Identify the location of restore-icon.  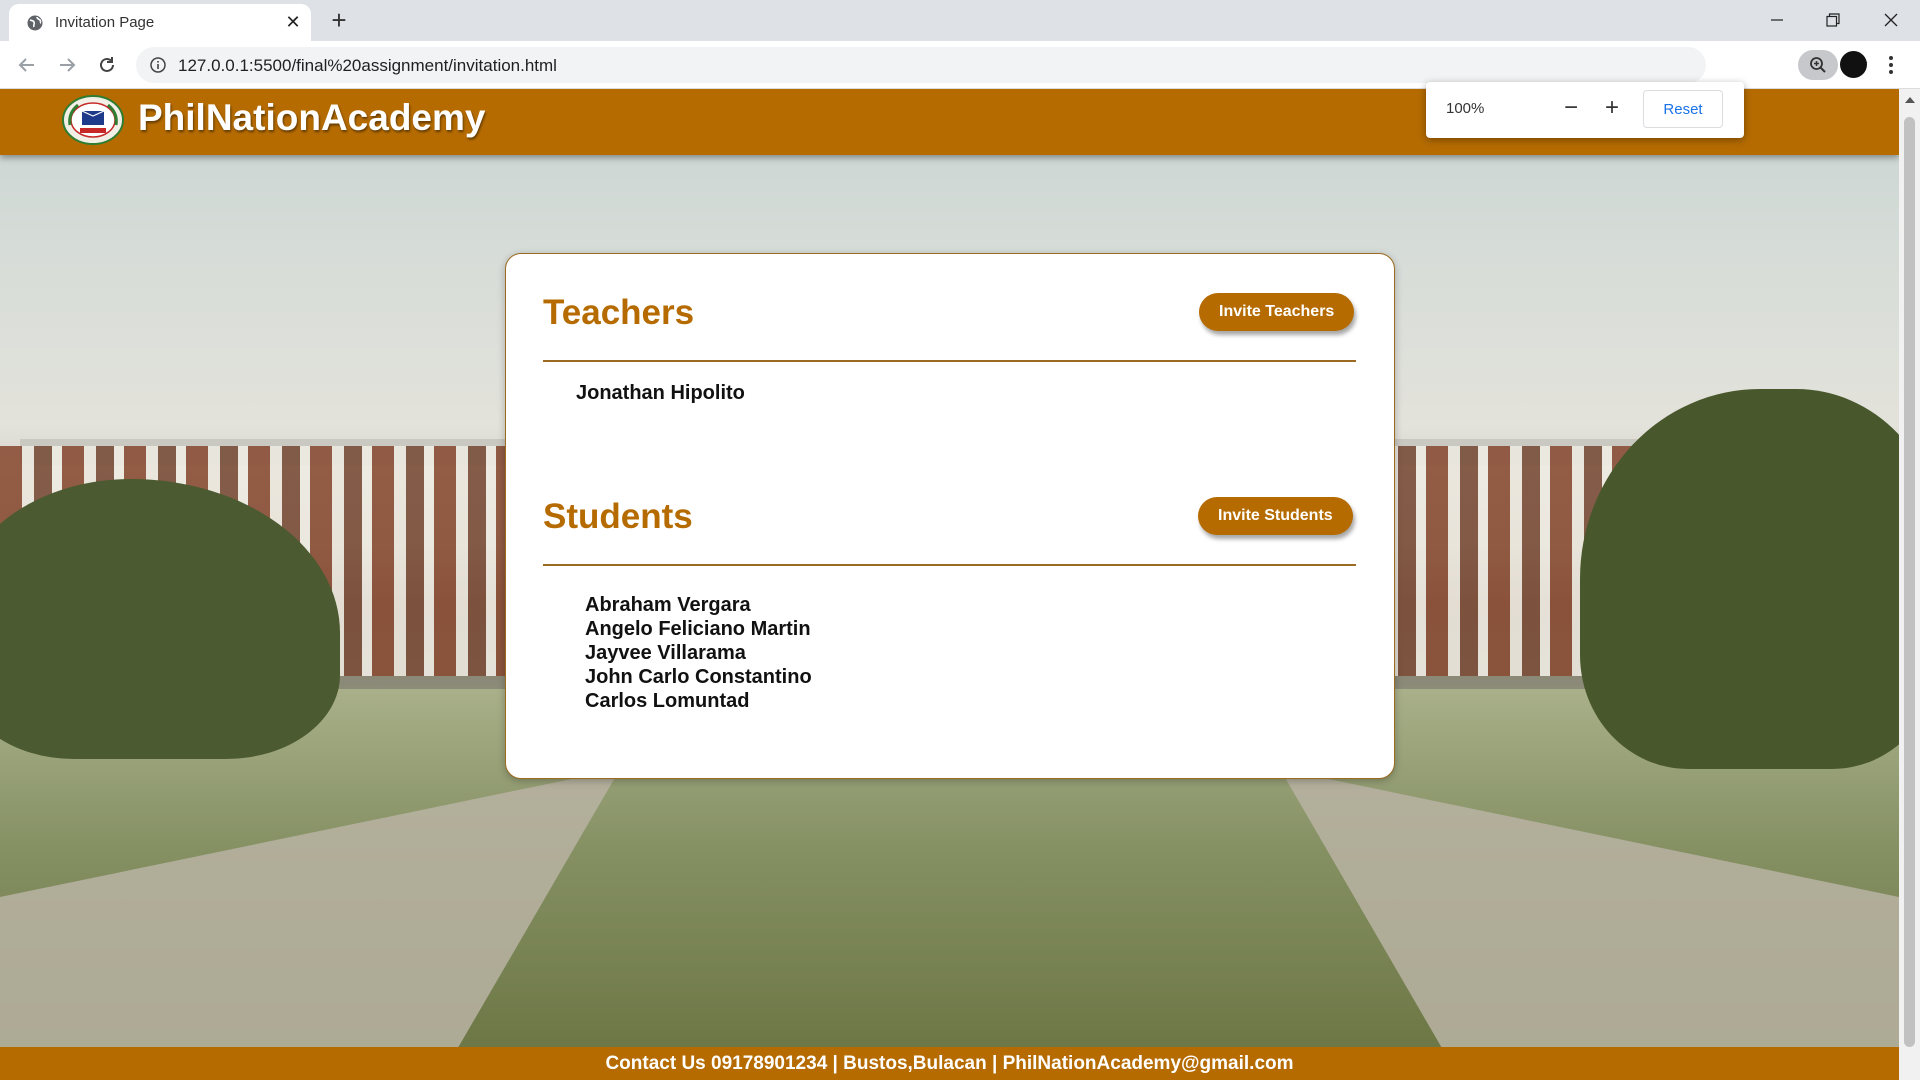
(1833, 20).